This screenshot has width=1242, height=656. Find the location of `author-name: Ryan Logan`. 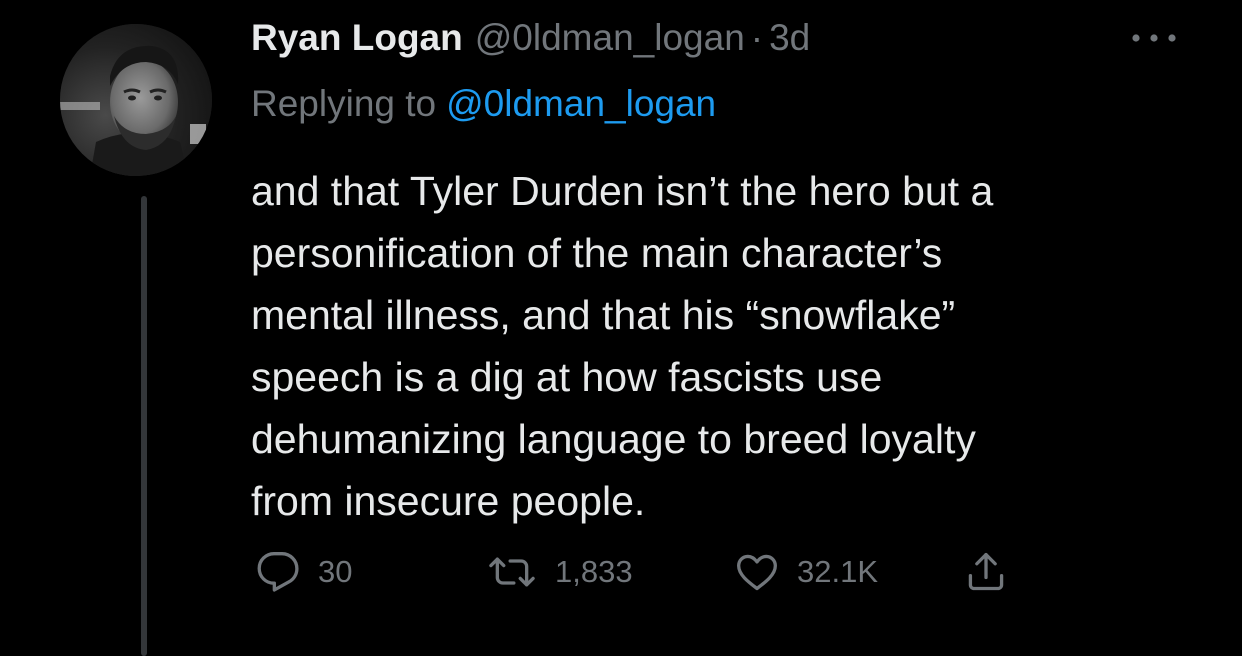

author-name: Ryan Logan is located at coordinates (357, 38).